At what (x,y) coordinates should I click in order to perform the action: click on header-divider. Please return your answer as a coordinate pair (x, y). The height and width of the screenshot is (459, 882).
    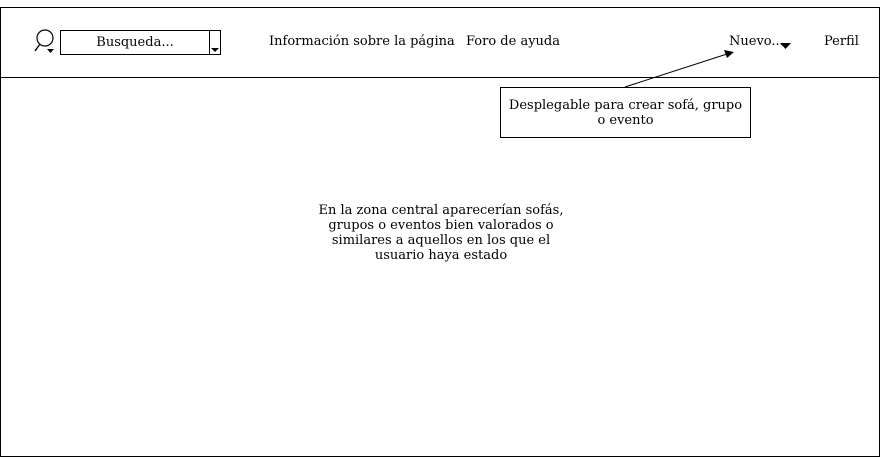
    Looking at the image, I should click on (440, 77).